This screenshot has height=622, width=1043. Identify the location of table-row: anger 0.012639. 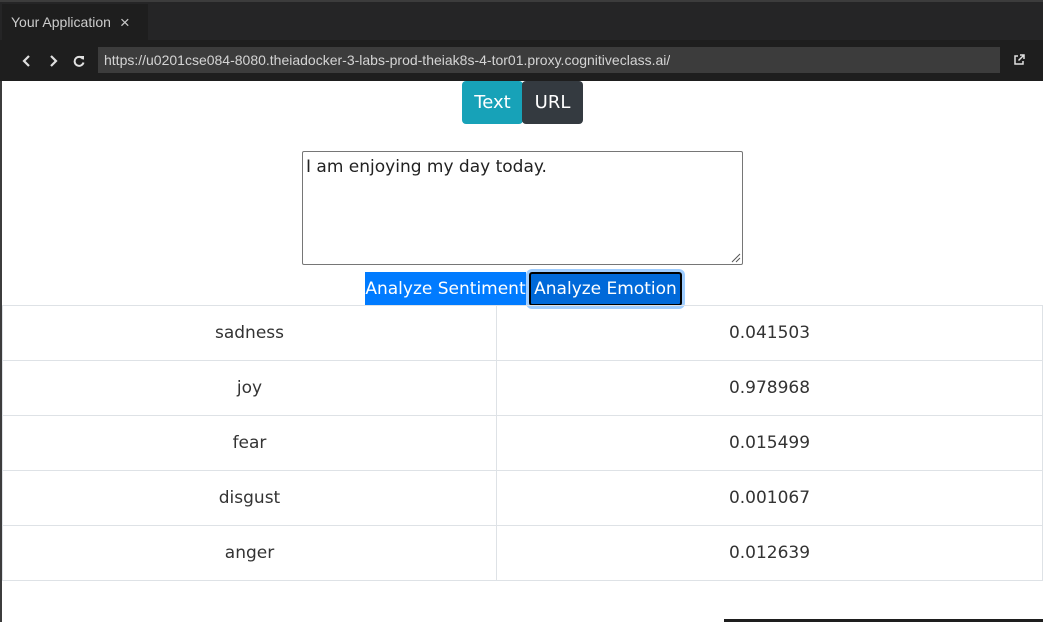
(522, 553).